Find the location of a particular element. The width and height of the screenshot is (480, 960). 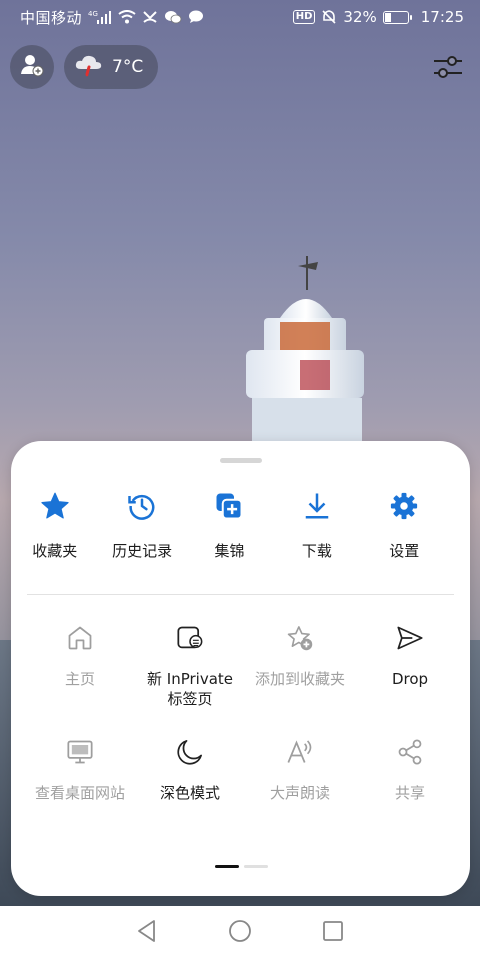

temperature-text: 7°C is located at coordinates (128, 67).